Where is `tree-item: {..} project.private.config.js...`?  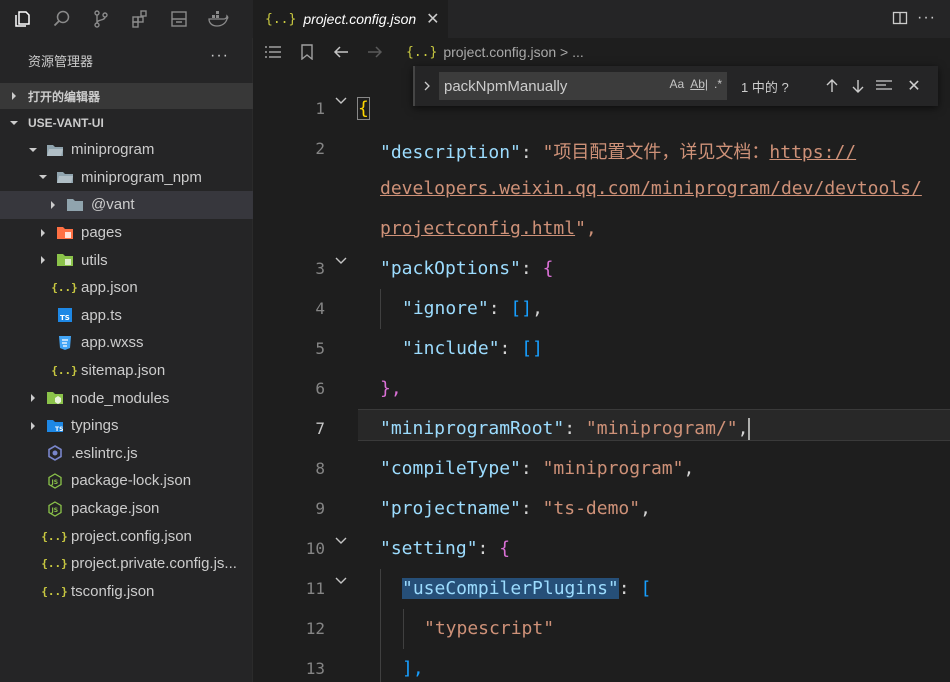
tree-item: {..} project.private.config.js... is located at coordinates (126, 564).